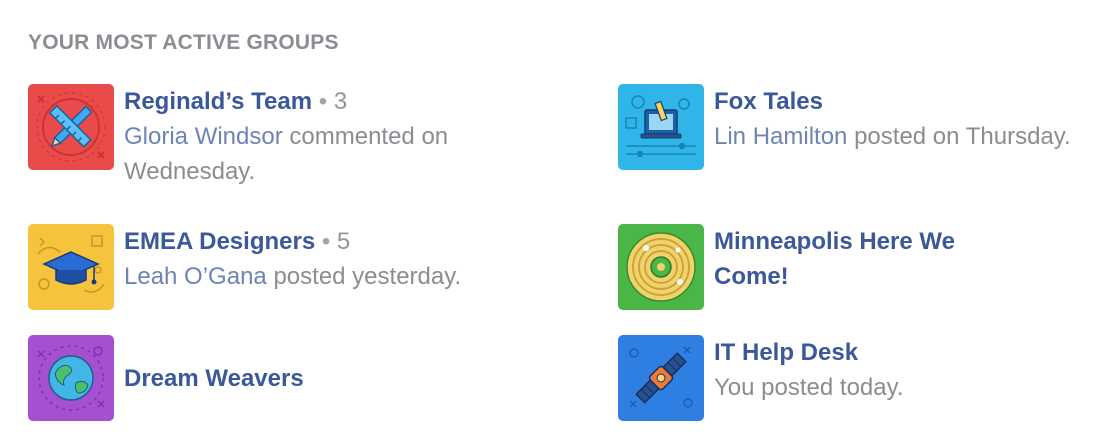 This screenshot has width=1117, height=441. Describe the element at coordinates (203, 136) in the screenshot. I see `activity-person-link: Gloria Windsor` at that location.